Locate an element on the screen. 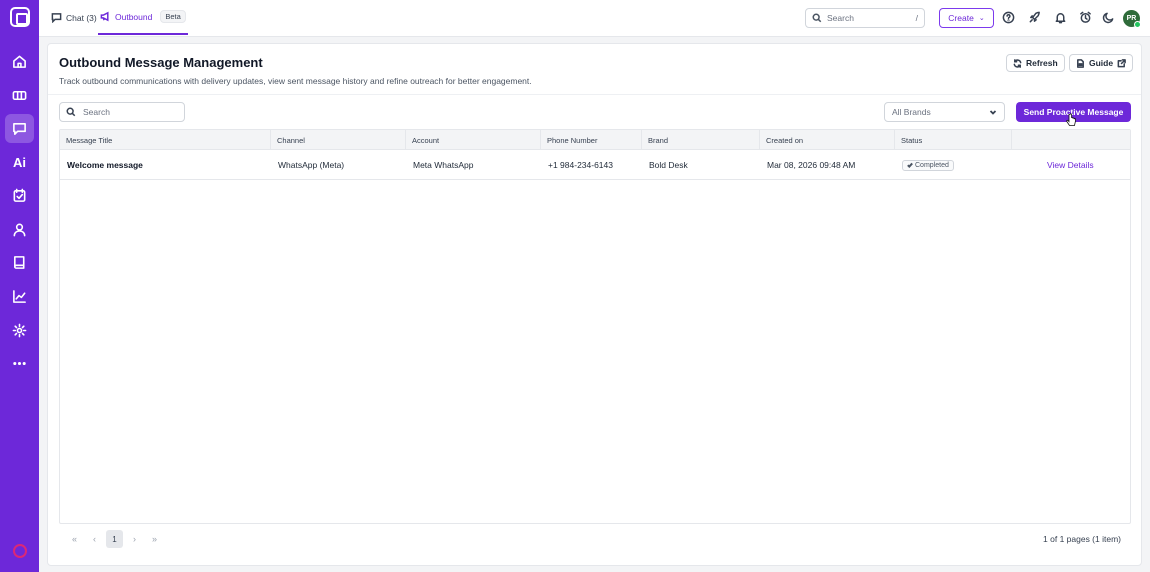 This screenshot has height=572, width=1150. tab-chat: Chat (3) is located at coordinates (74, 17).